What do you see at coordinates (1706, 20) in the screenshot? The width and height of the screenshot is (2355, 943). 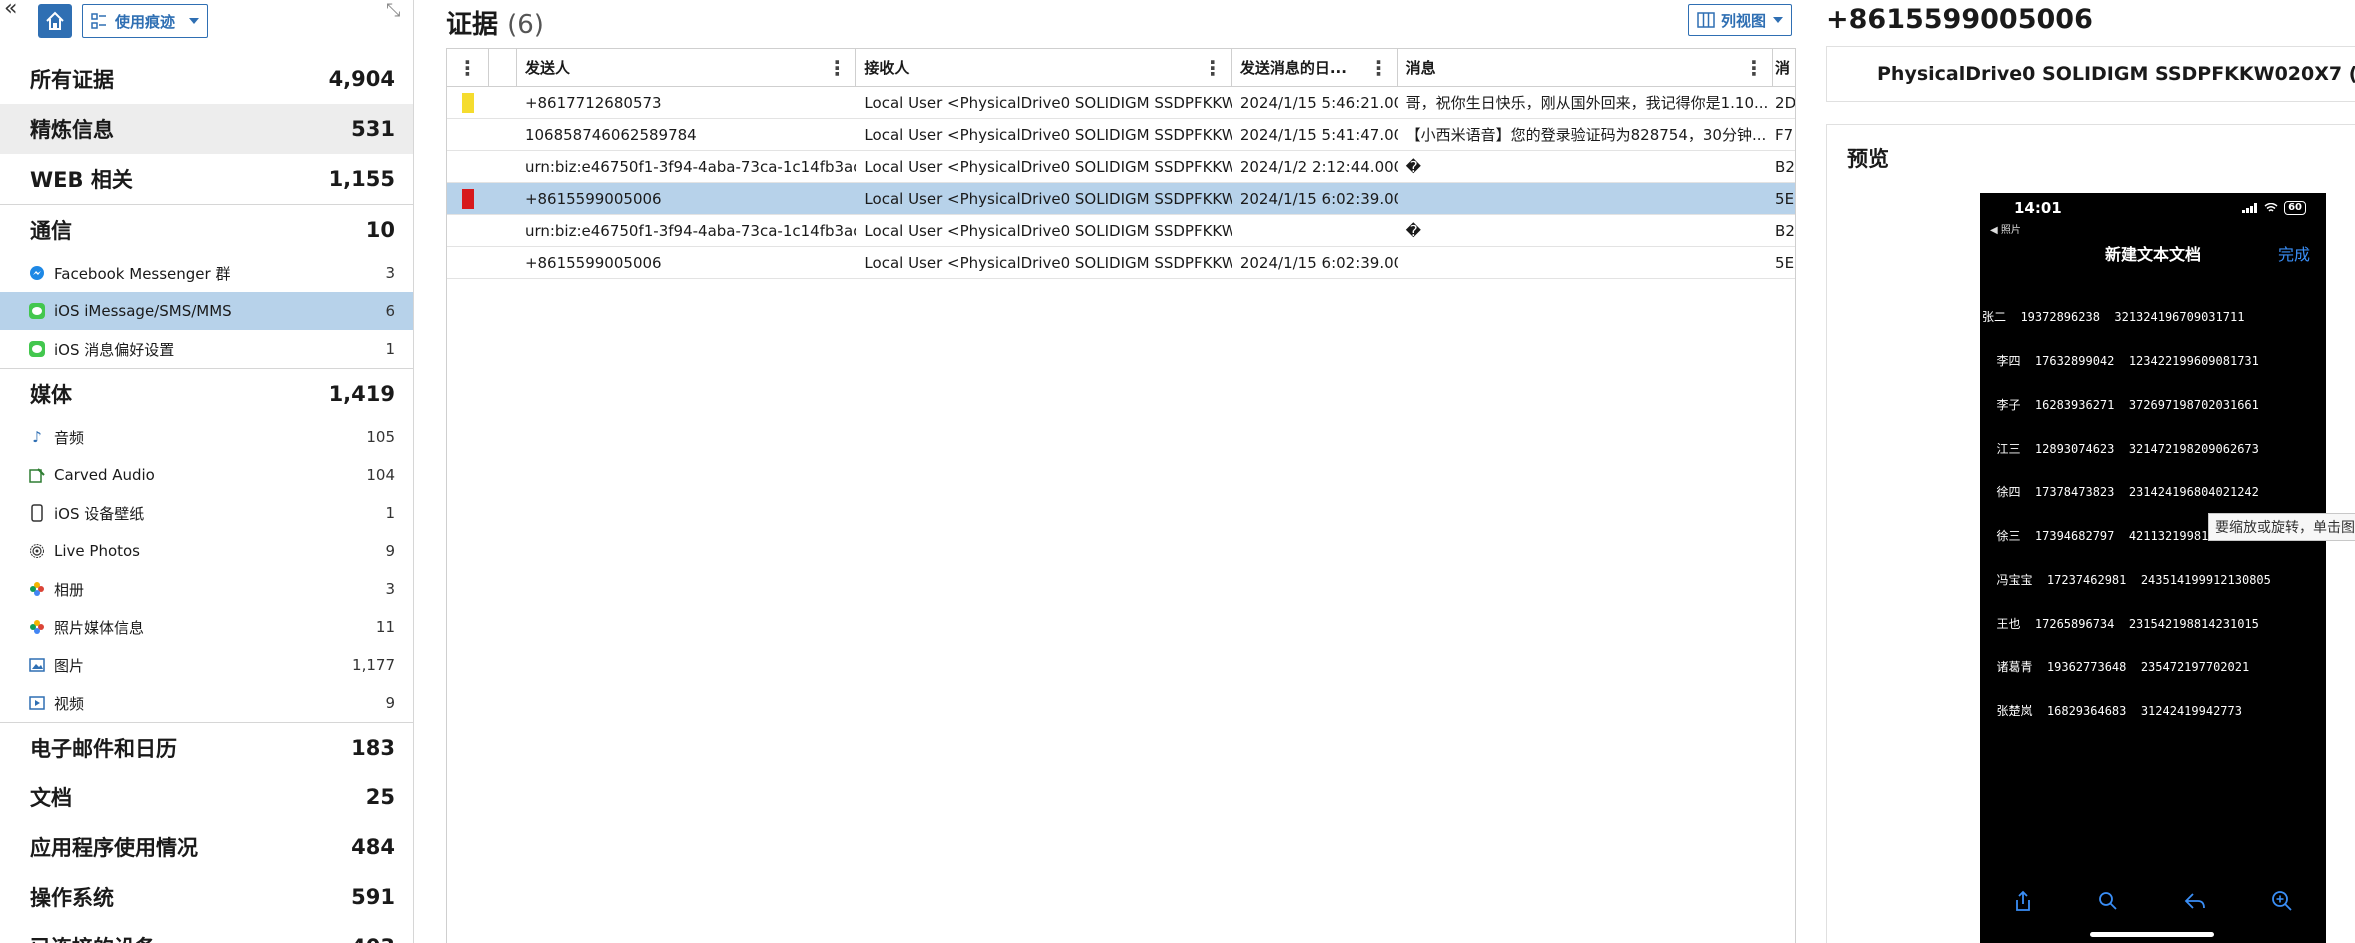 I see `columns-icon` at bounding box center [1706, 20].